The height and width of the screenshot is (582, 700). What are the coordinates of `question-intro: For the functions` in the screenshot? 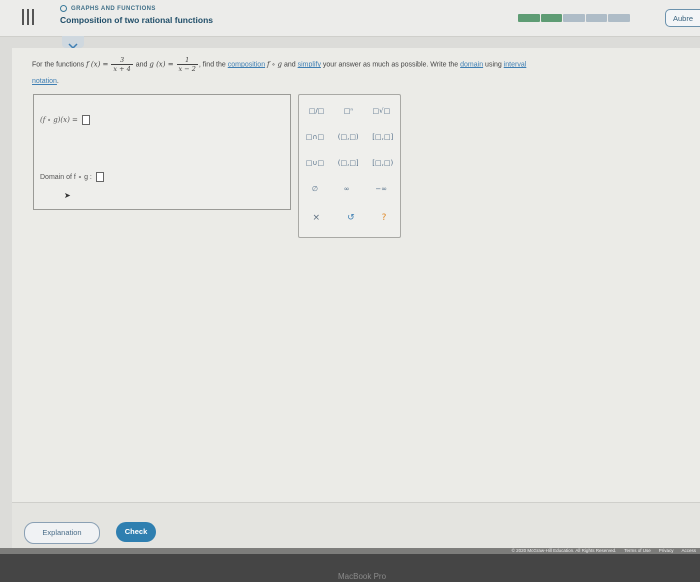 It's located at (58, 65).